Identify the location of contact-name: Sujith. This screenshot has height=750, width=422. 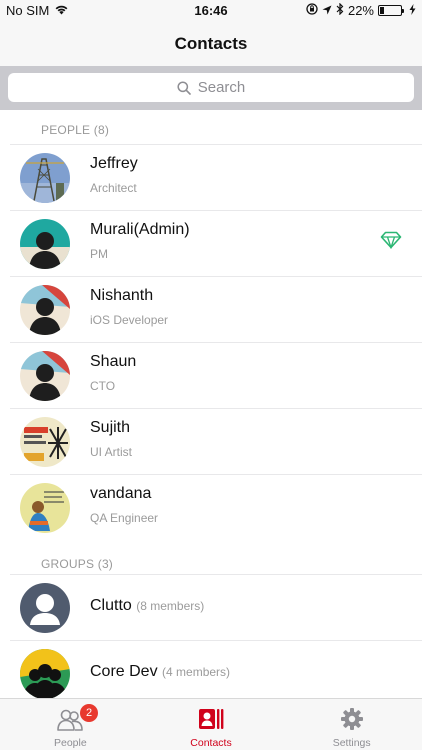
(110, 427).